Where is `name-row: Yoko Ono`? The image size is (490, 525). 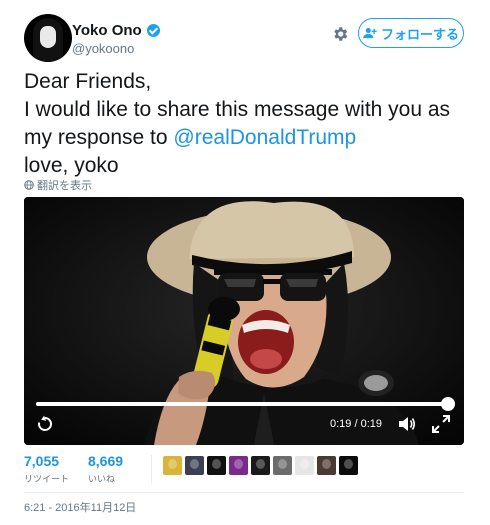
name-row: Yoko Ono is located at coordinates (116, 30).